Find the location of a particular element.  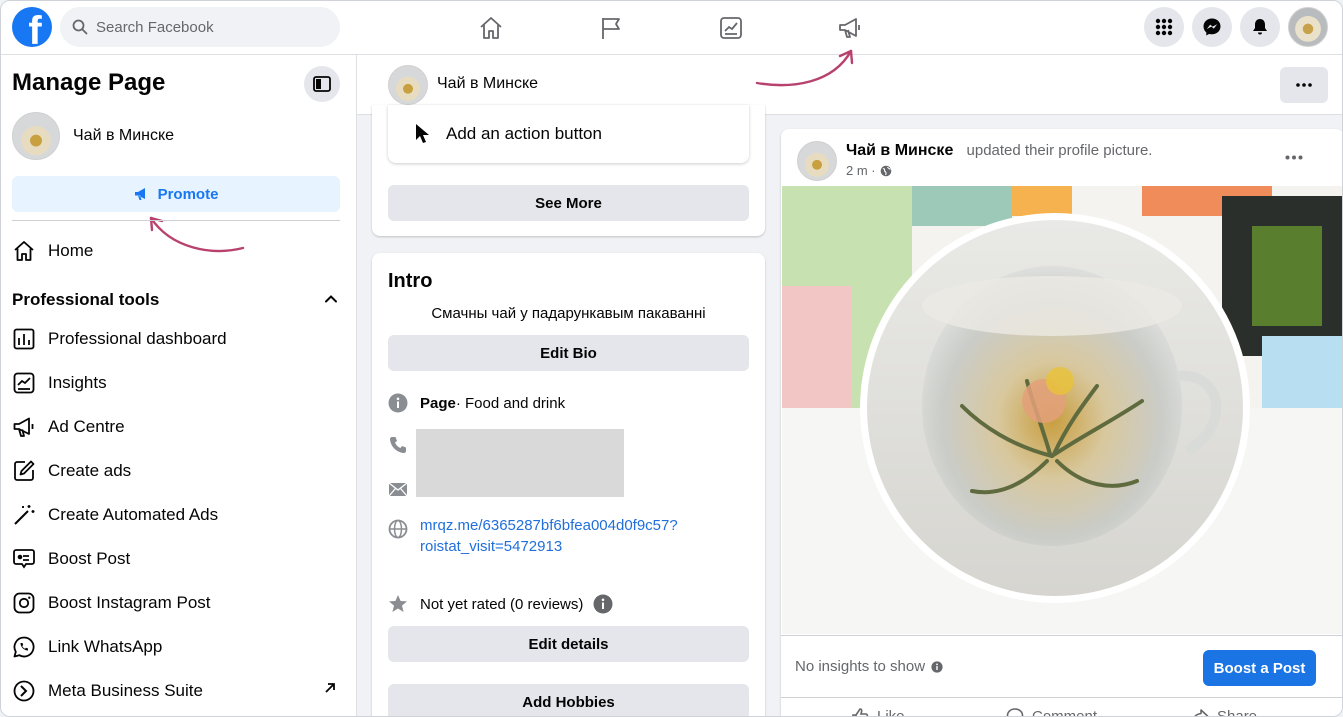

sidebar-page-profile: Чай в Минске is located at coordinates (93, 136).